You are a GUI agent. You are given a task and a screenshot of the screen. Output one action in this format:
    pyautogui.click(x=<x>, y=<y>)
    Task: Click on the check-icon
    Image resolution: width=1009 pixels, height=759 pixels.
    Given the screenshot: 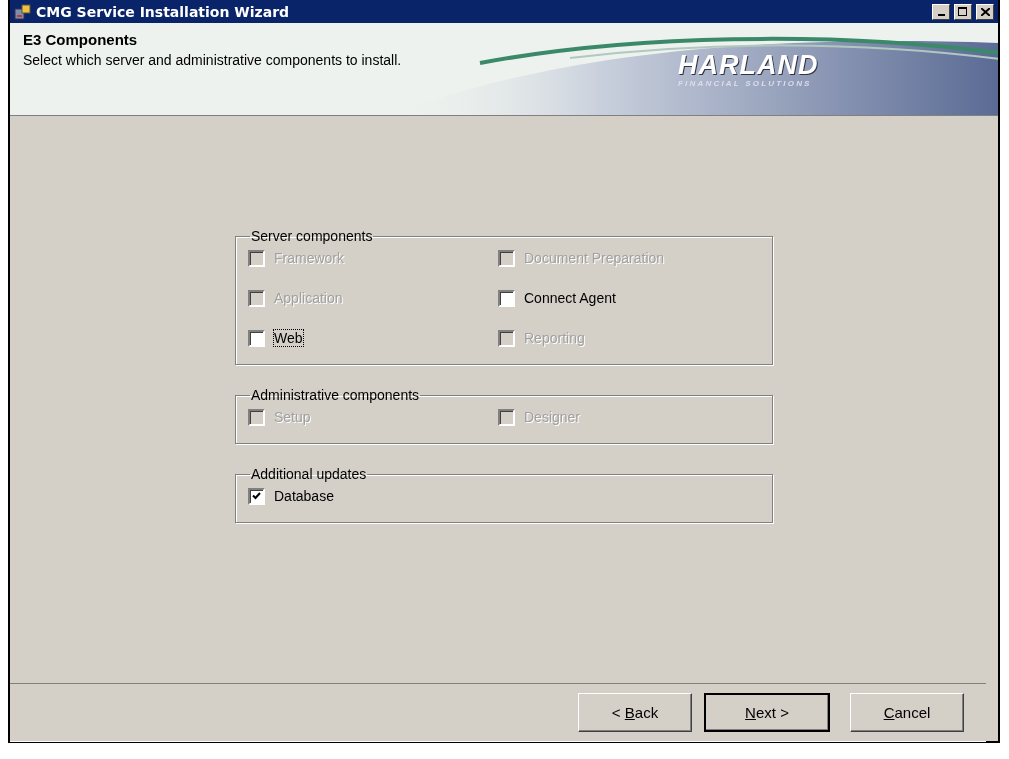 What is the action you would take?
    pyautogui.click(x=256, y=496)
    